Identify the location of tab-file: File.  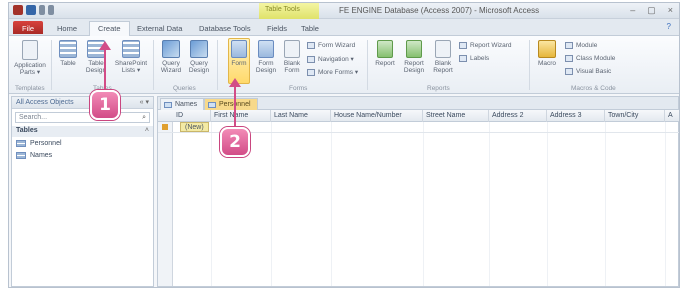
(28, 27).